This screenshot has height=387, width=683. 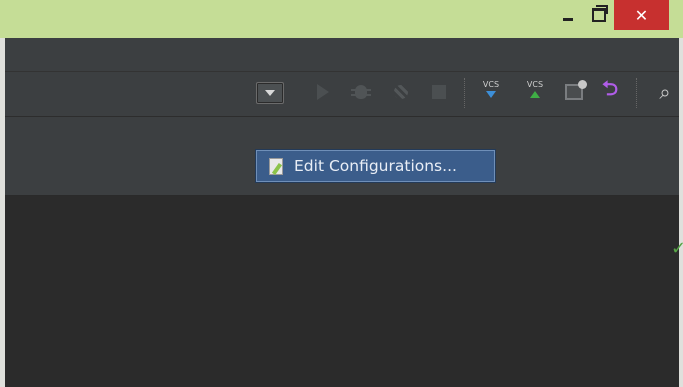 I want to click on close-button: ✕, so click(x=641, y=15).